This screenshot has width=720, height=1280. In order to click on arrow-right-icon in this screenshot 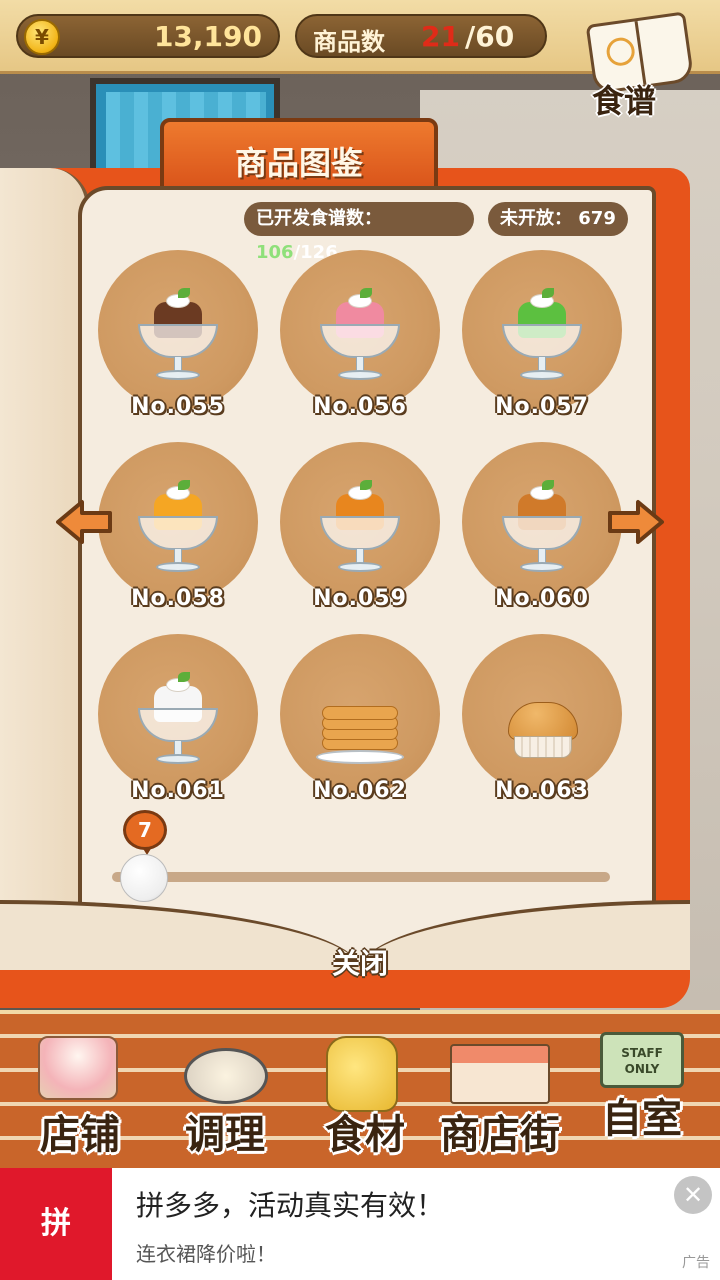, I will do `click(636, 522)`.